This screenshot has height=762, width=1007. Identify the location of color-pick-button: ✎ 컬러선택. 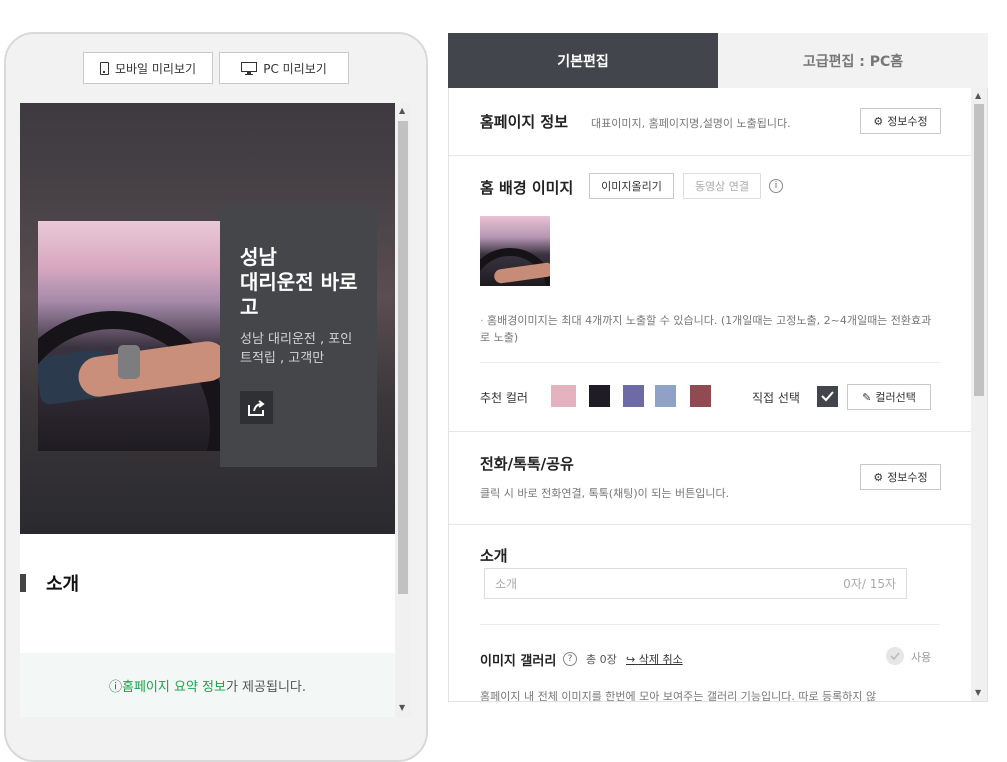
(889, 397).